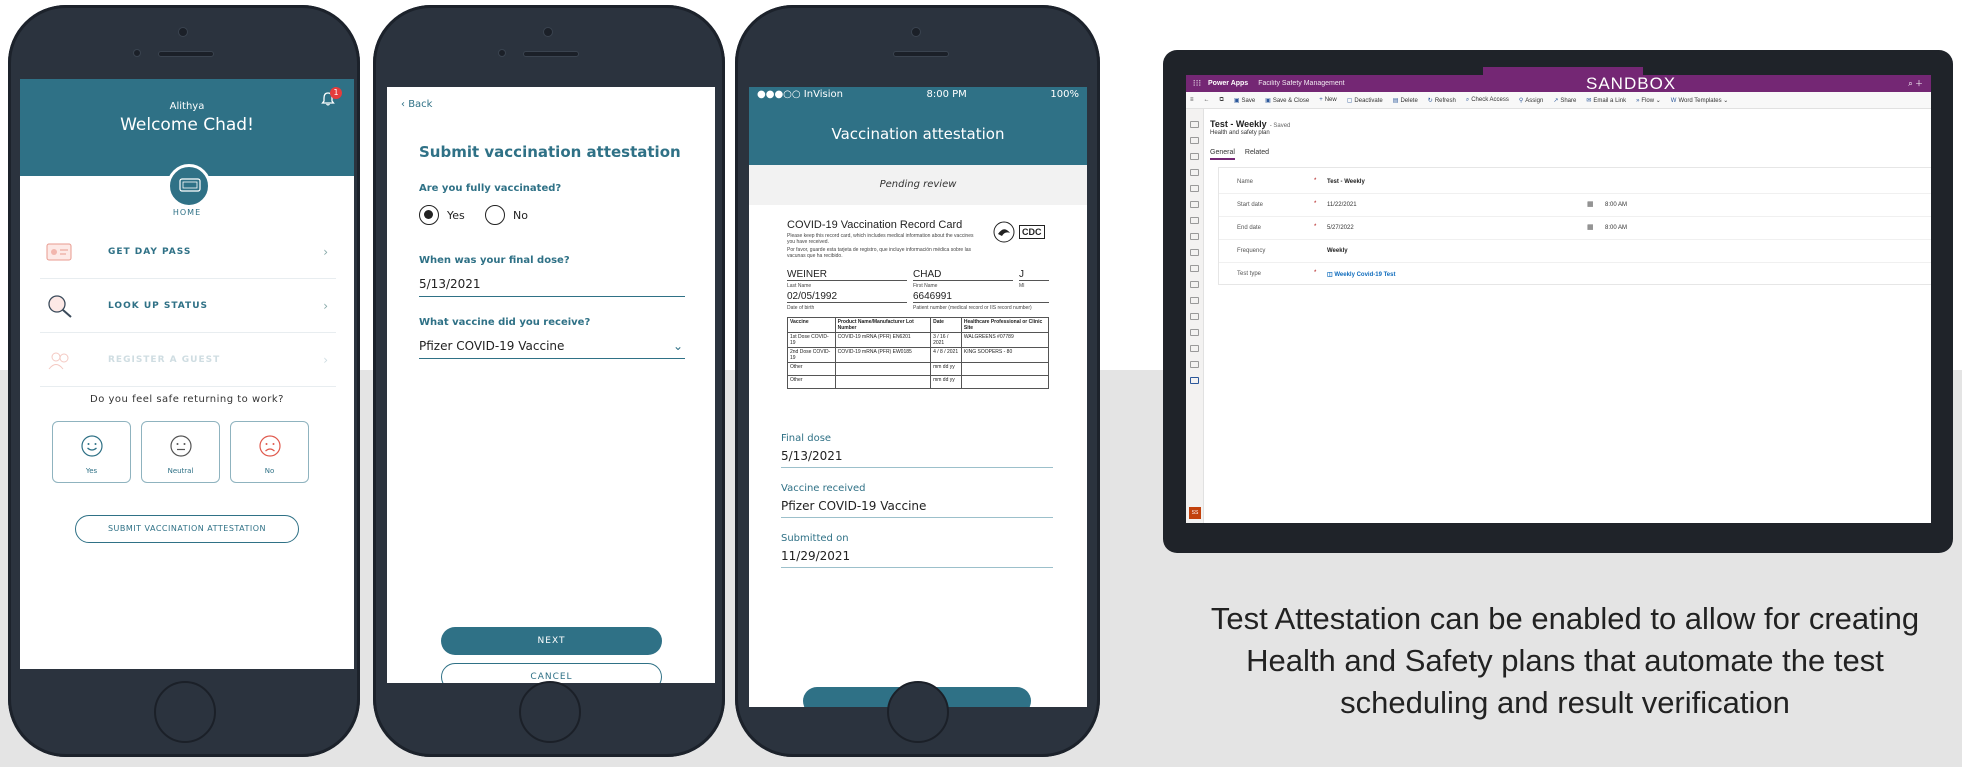 This screenshot has width=1962, height=767. What do you see at coordinates (1575, 275) in the screenshot?
I see `field-test-type: Test type * ◫ Weekly Covid-19 Test` at bounding box center [1575, 275].